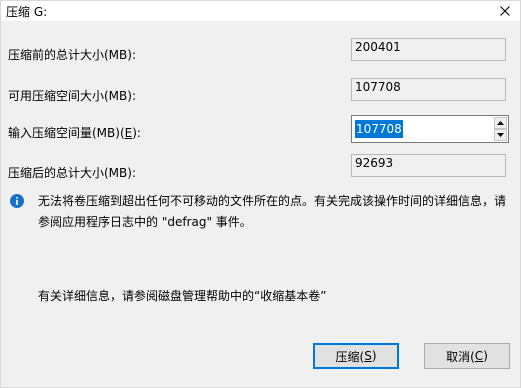  What do you see at coordinates (428, 49) in the screenshot?
I see `total-before-value: 200401` at bounding box center [428, 49].